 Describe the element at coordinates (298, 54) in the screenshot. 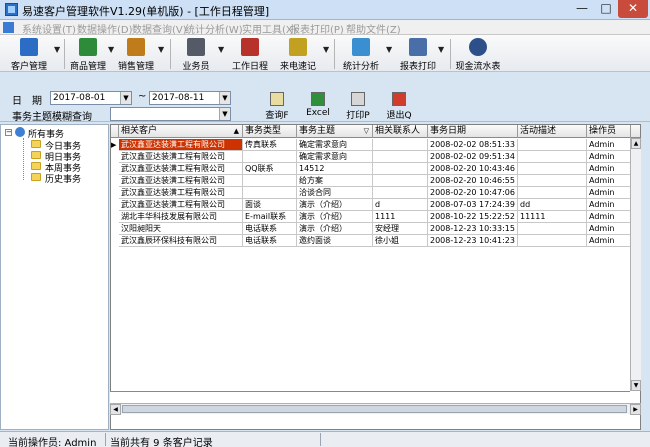

I see `call-notes-button: 来电速记` at that location.